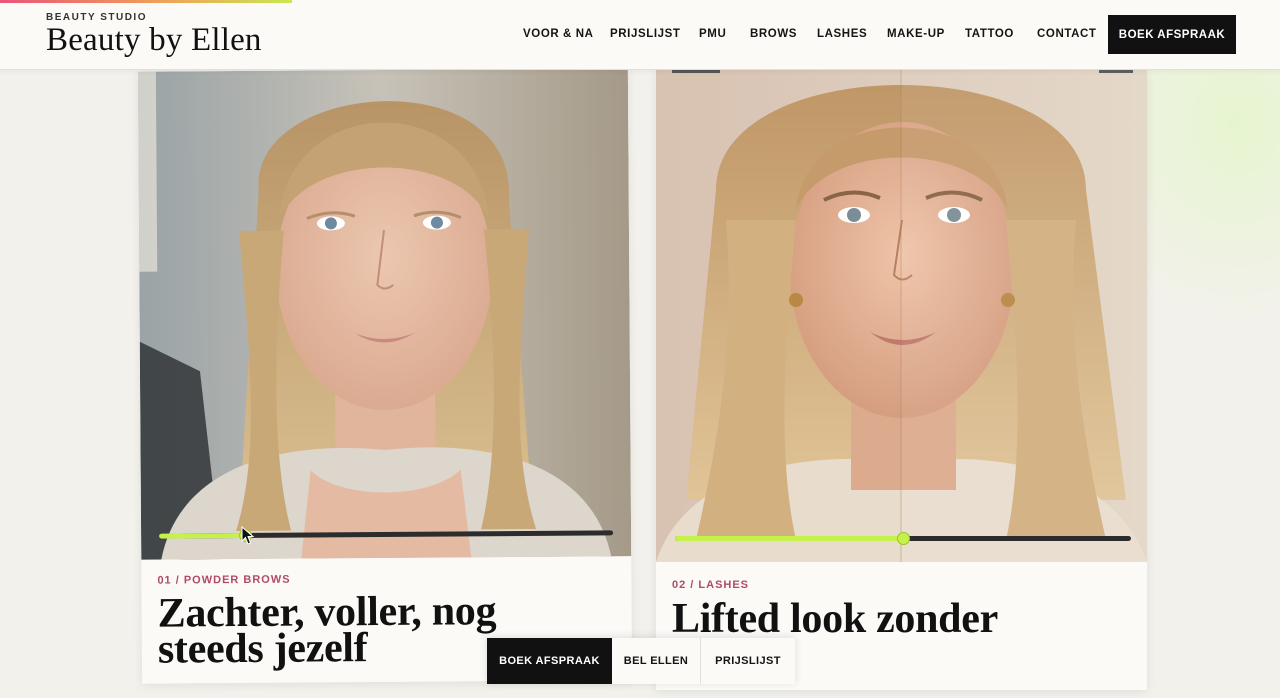  What do you see at coordinates (773, 34) in the screenshot?
I see `nav-brows: BROWS` at bounding box center [773, 34].